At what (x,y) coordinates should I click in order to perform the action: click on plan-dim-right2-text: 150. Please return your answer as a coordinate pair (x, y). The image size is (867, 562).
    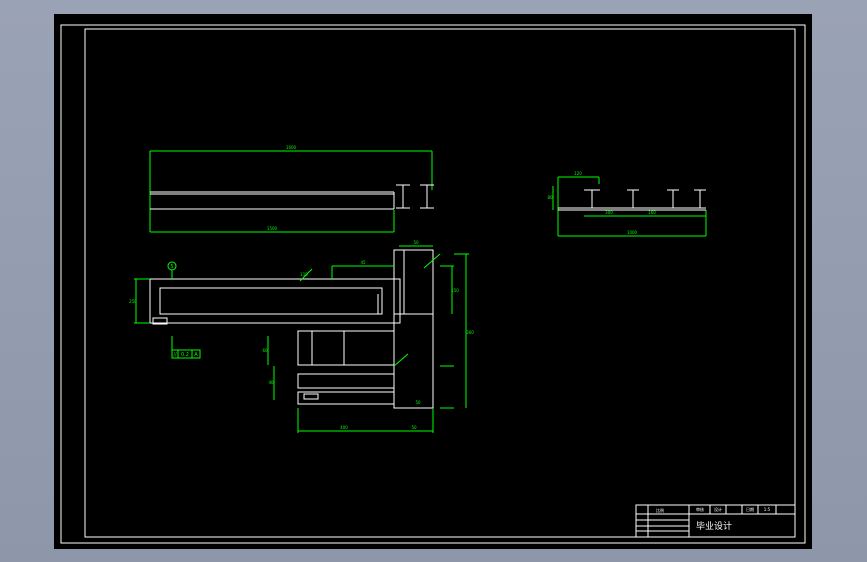
    Looking at the image, I should click on (455, 290).